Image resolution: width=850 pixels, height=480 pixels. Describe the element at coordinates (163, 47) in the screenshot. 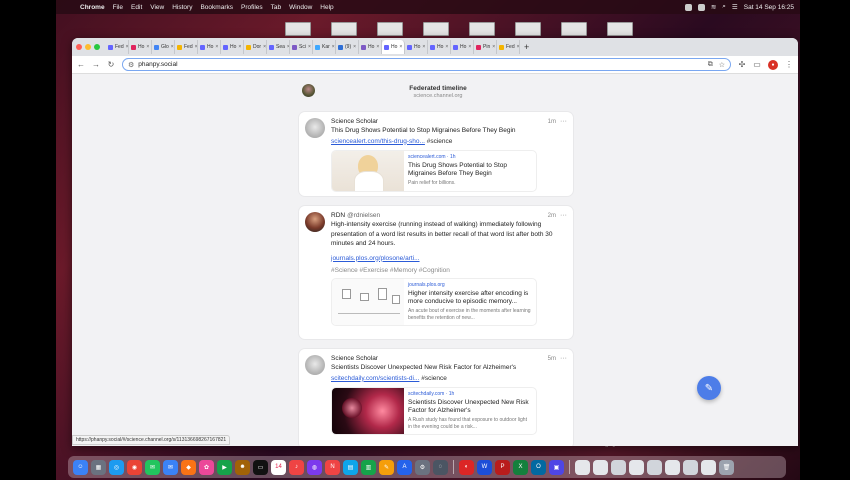

I see `browser-tab: Glo ×` at that location.